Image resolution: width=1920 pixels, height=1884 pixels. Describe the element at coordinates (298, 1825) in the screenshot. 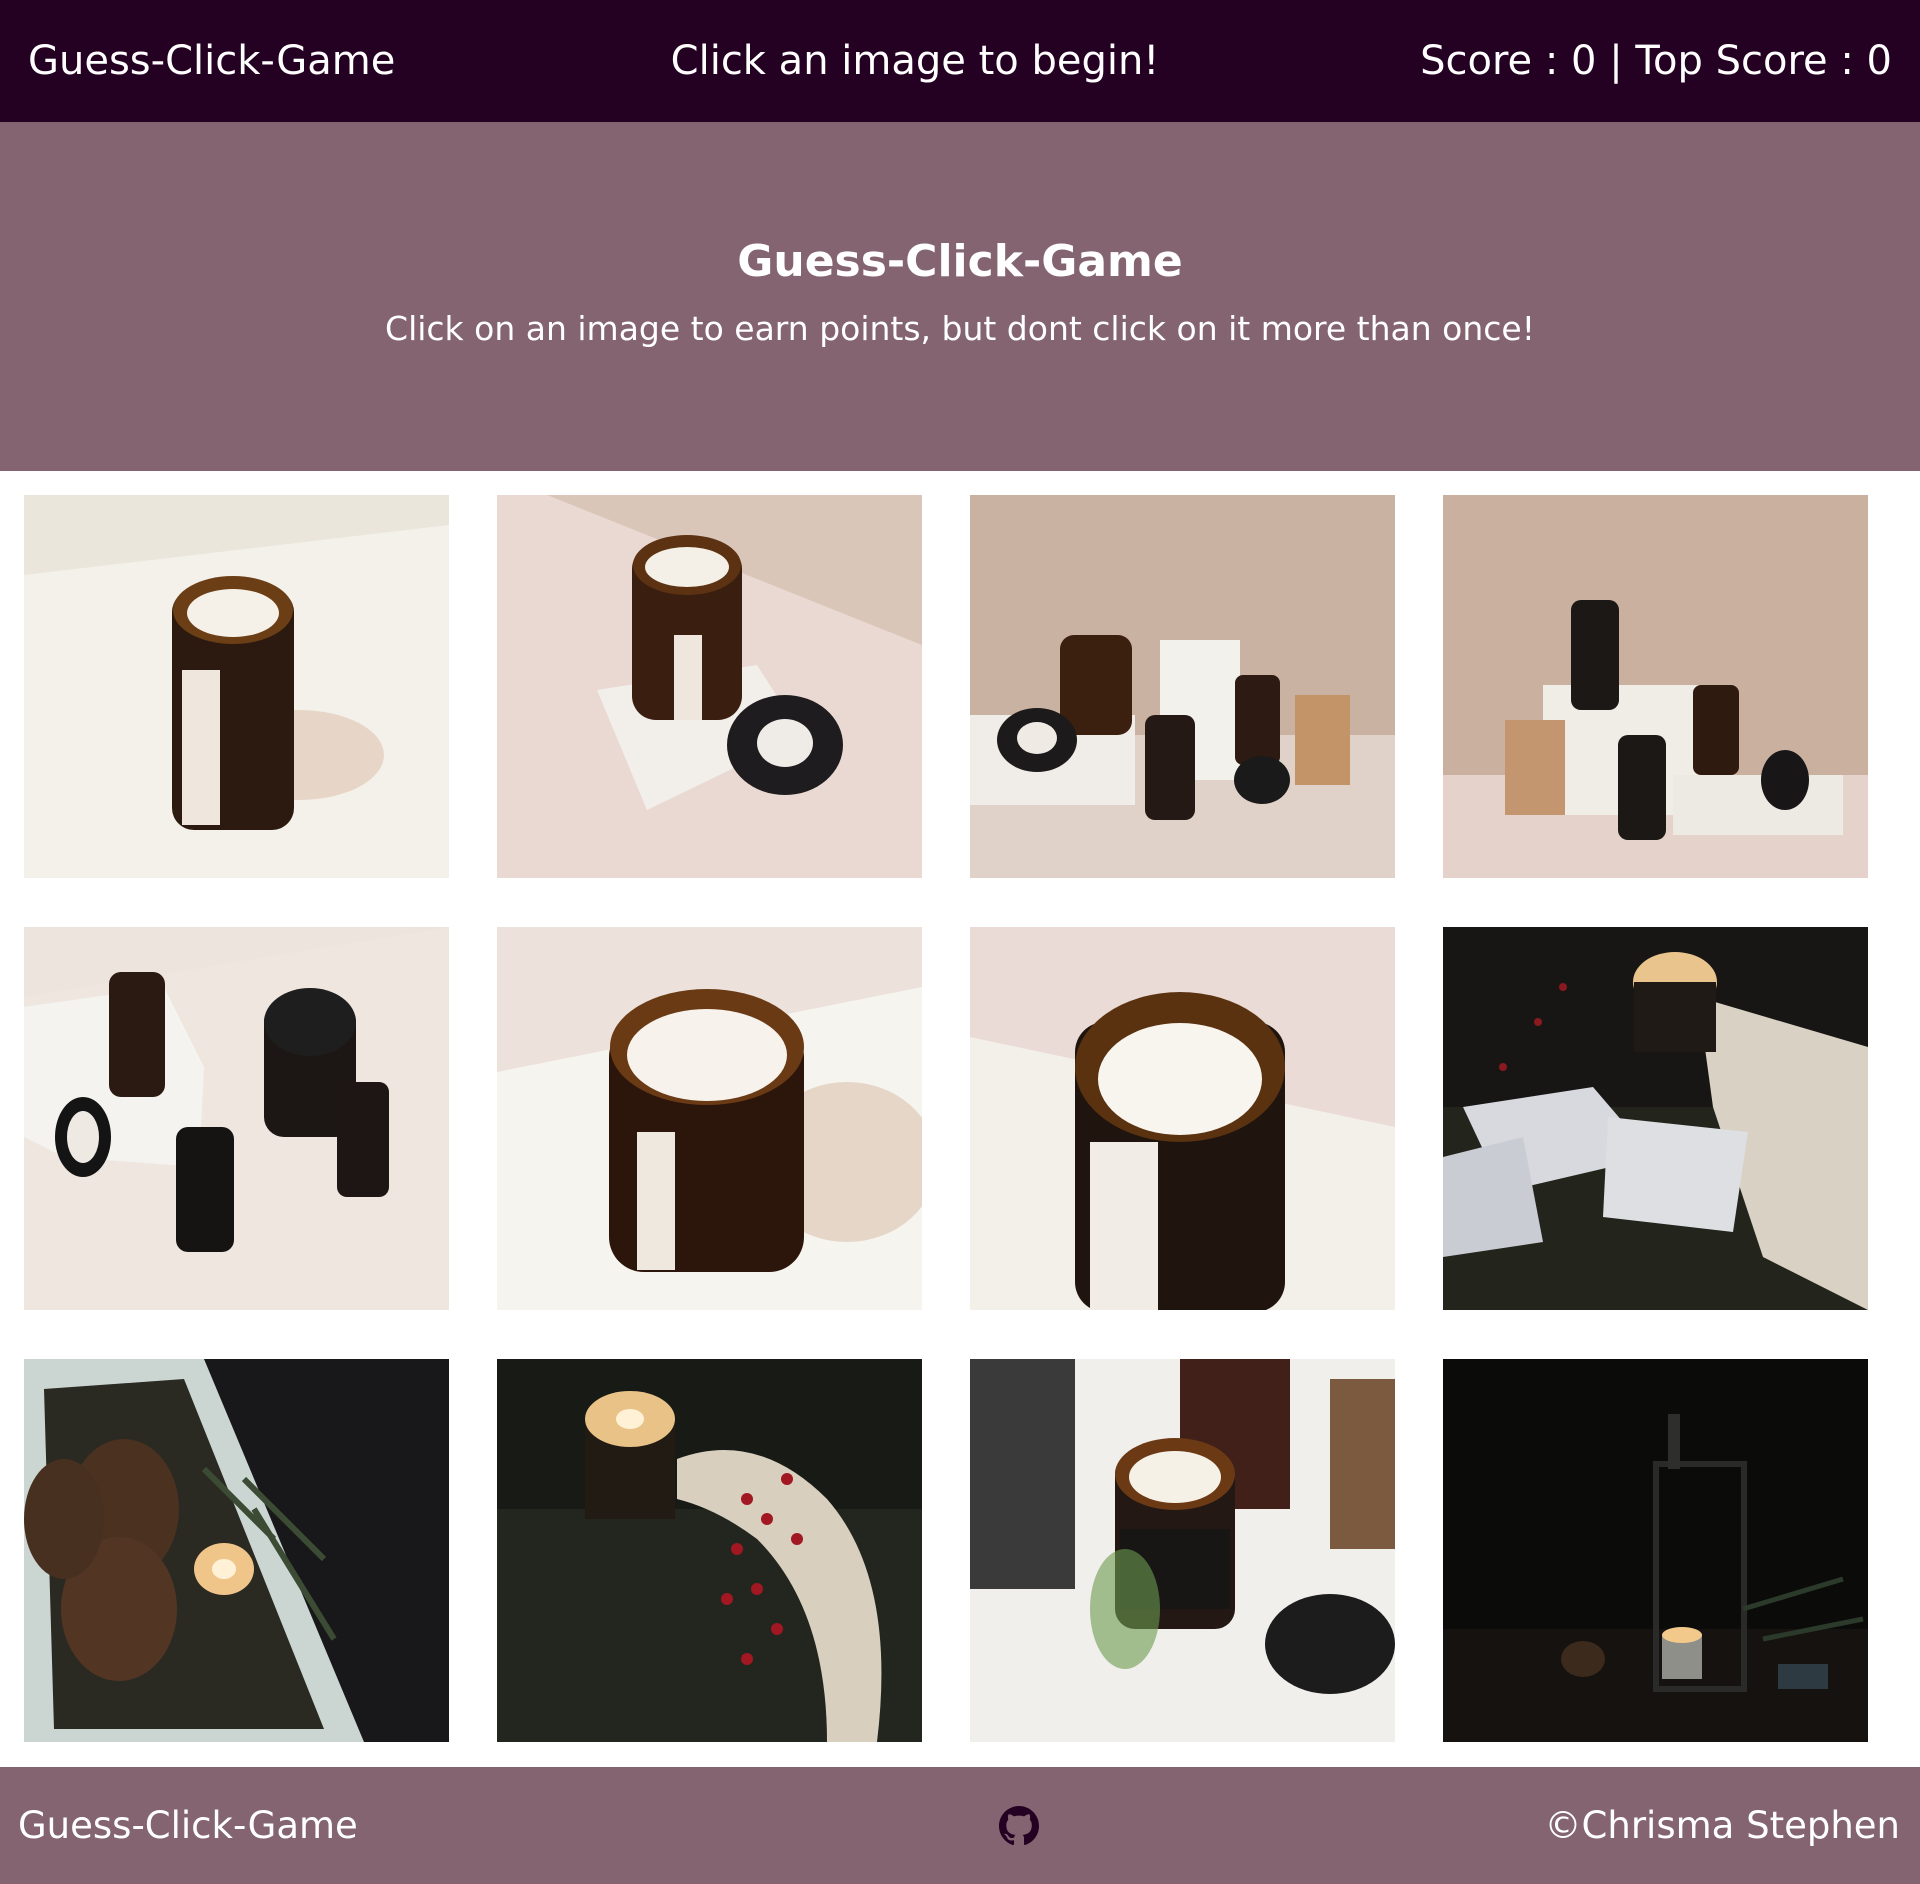

I see `footer-brand: Guess-Click-Game` at that location.